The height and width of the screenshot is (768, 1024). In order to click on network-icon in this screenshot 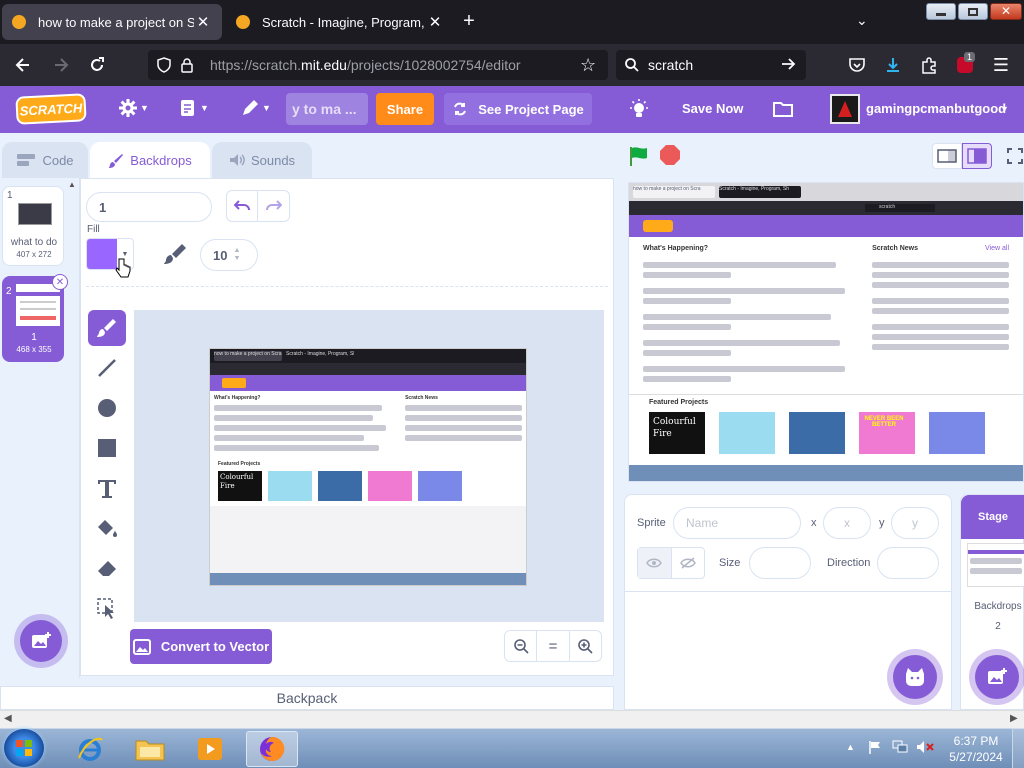, I will do `click(900, 747)`.